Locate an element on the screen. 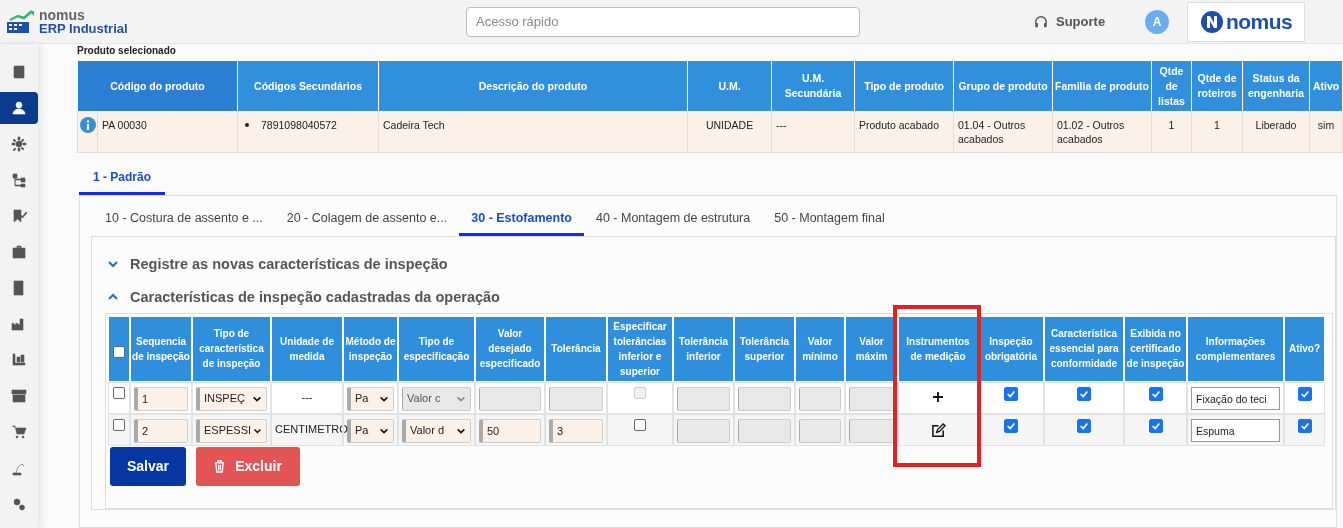 The image size is (1343, 528). column-header: U.M. Secundária is located at coordinates (813, 86).